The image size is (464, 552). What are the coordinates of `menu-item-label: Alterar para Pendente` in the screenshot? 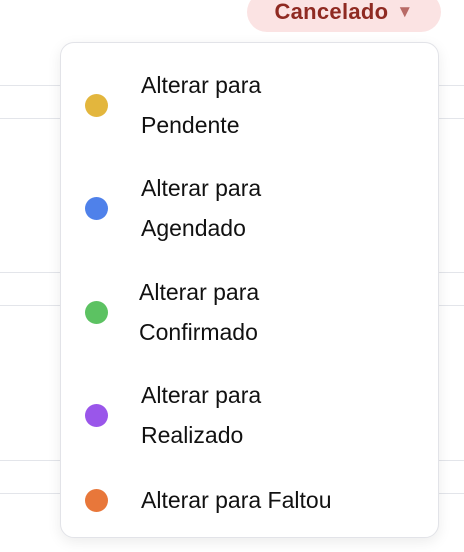 It's located at (201, 105).